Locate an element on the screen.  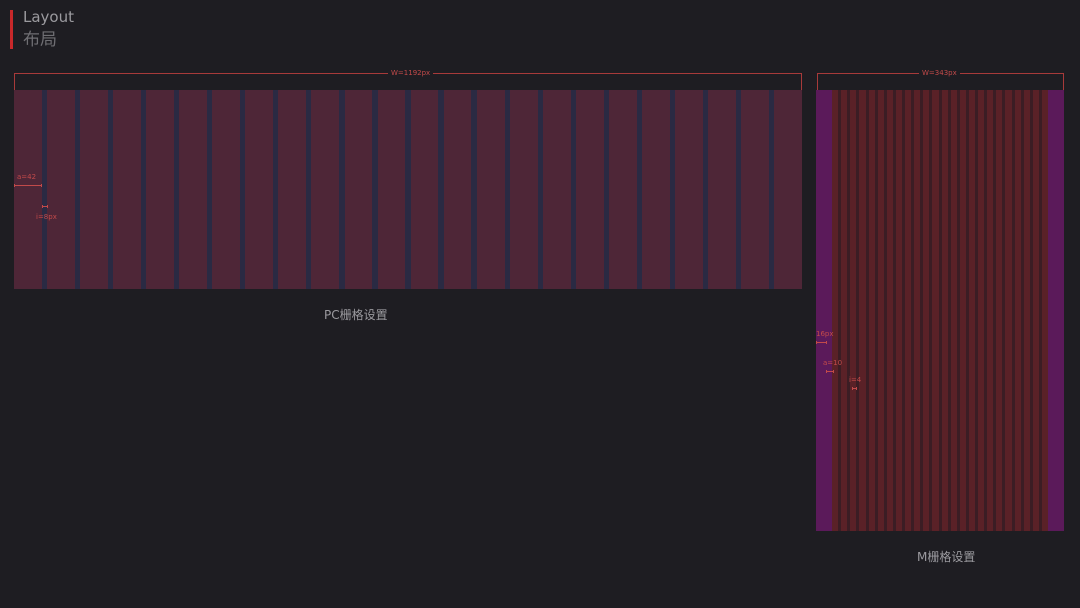
pc-column-width-label: a=42 is located at coordinates (27, 177).